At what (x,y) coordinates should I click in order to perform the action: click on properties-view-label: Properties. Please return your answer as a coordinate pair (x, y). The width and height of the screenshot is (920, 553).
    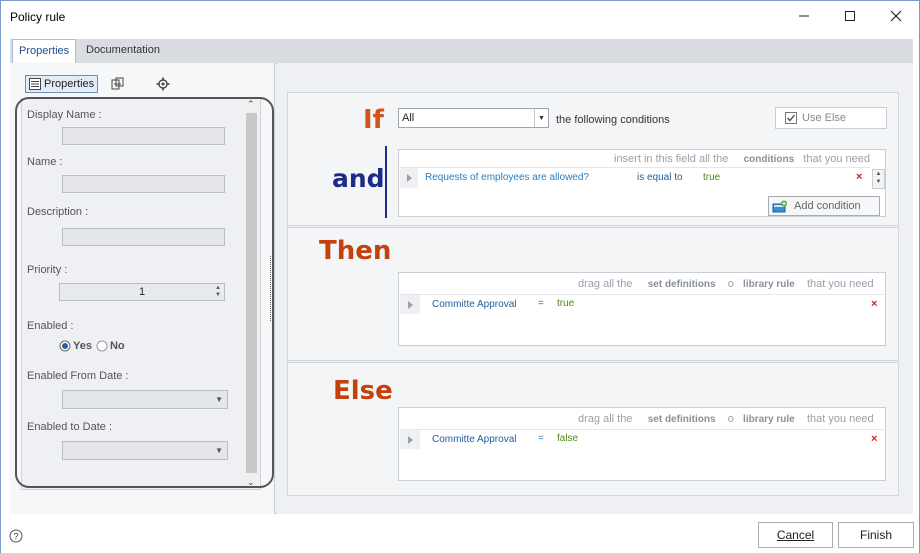
    Looking at the image, I should click on (69, 84).